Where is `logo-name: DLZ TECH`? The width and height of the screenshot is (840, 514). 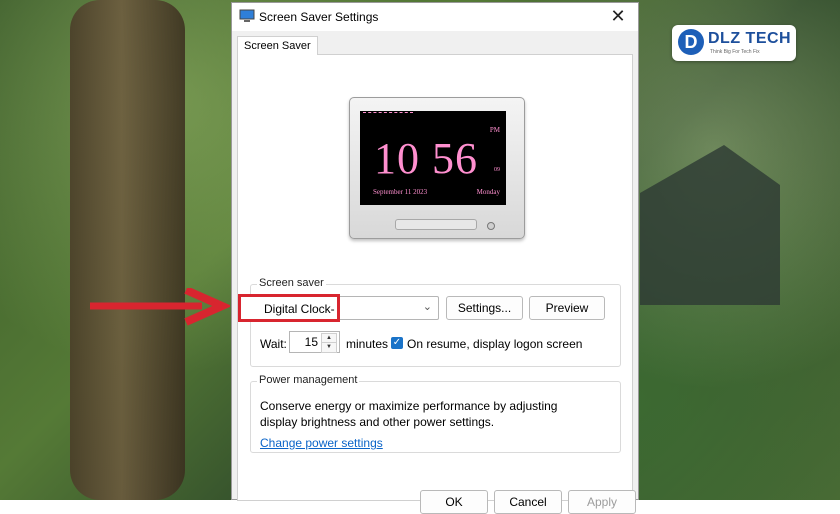 logo-name: DLZ TECH is located at coordinates (750, 38).